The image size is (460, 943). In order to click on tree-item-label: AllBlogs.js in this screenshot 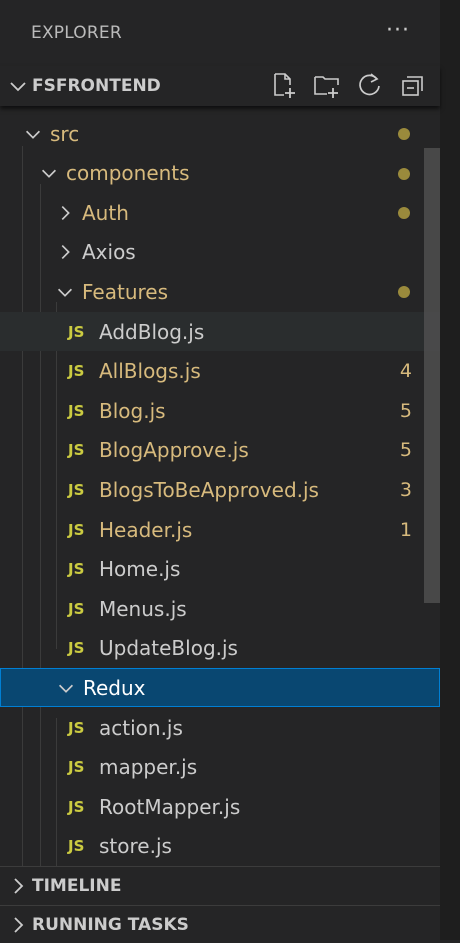, I will do `click(150, 371)`.